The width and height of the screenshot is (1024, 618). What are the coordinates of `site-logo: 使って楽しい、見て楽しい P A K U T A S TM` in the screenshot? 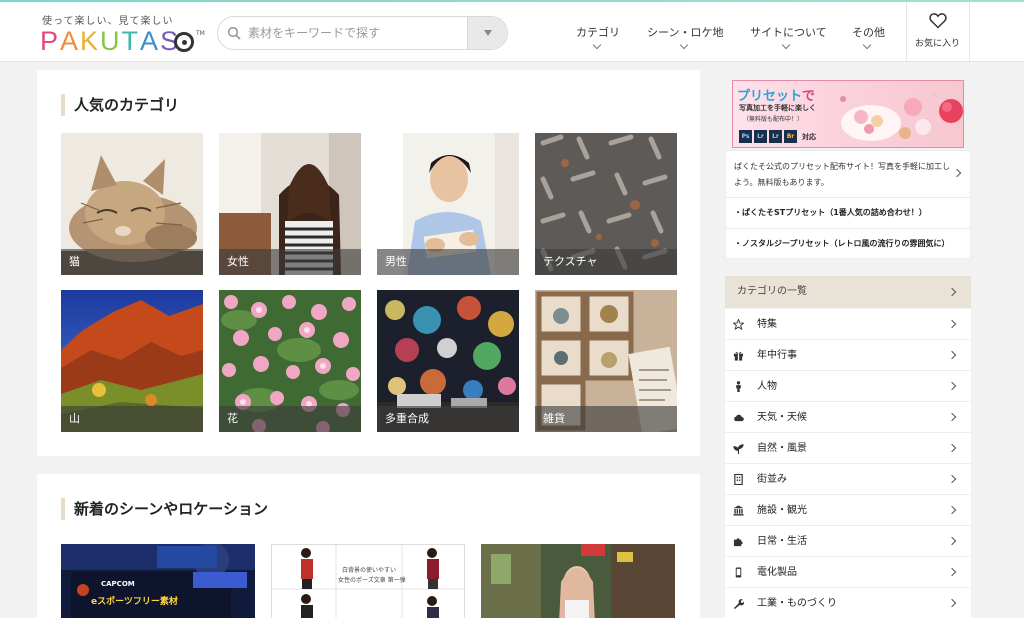 It's located at (122, 33).